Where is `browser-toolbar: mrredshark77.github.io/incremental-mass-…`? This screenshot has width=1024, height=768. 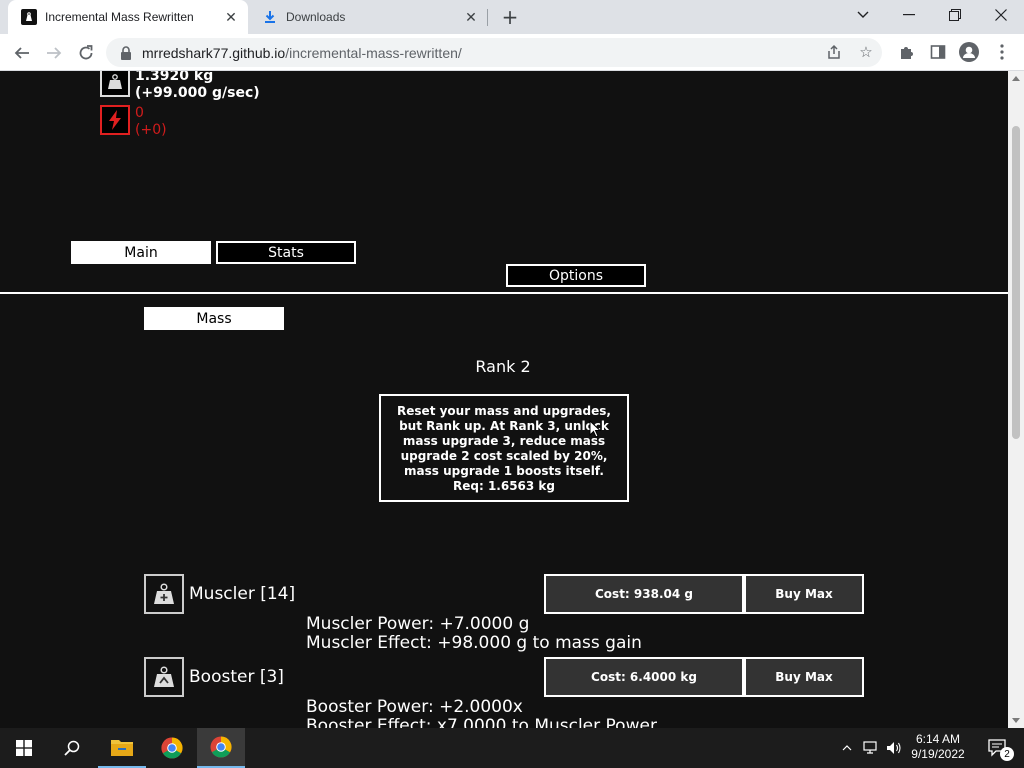
browser-toolbar: mrredshark77.github.io/incremental-mass-… is located at coordinates (512, 52).